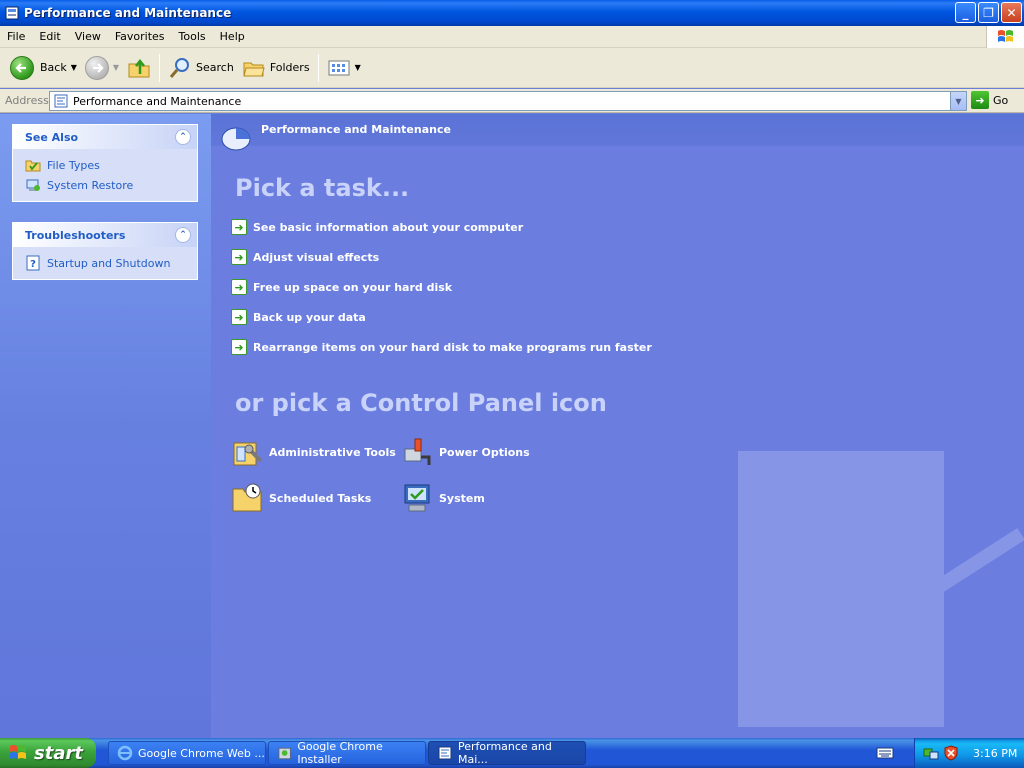 Image resolution: width=1024 pixels, height=768 pixels. I want to click on search-label: Search, so click(215, 67).